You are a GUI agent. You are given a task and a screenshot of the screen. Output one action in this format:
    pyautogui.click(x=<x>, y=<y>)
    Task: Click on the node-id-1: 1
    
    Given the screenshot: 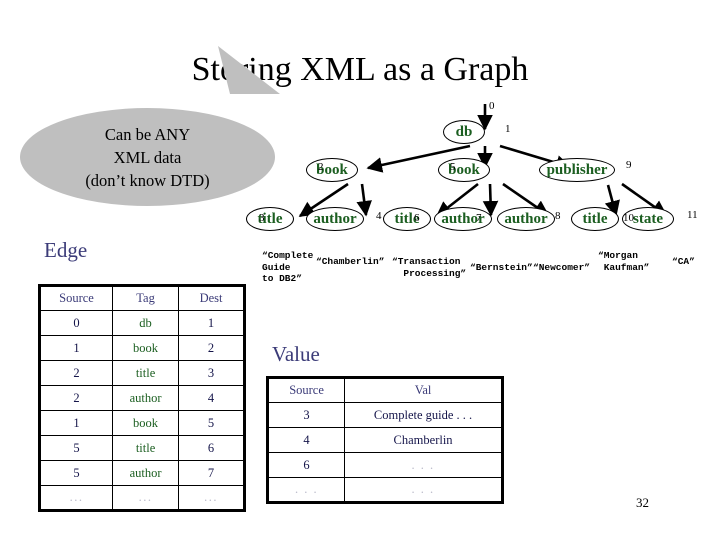 What is the action you would take?
    pyautogui.click(x=508, y=129)
    